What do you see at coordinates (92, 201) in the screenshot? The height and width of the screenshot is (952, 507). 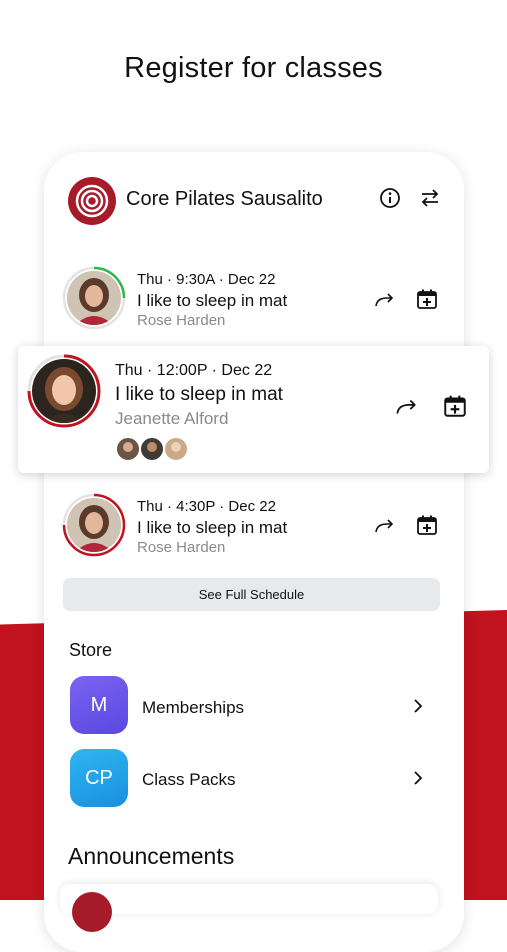 I see `studio-logo` at bounding box center [92, 201].